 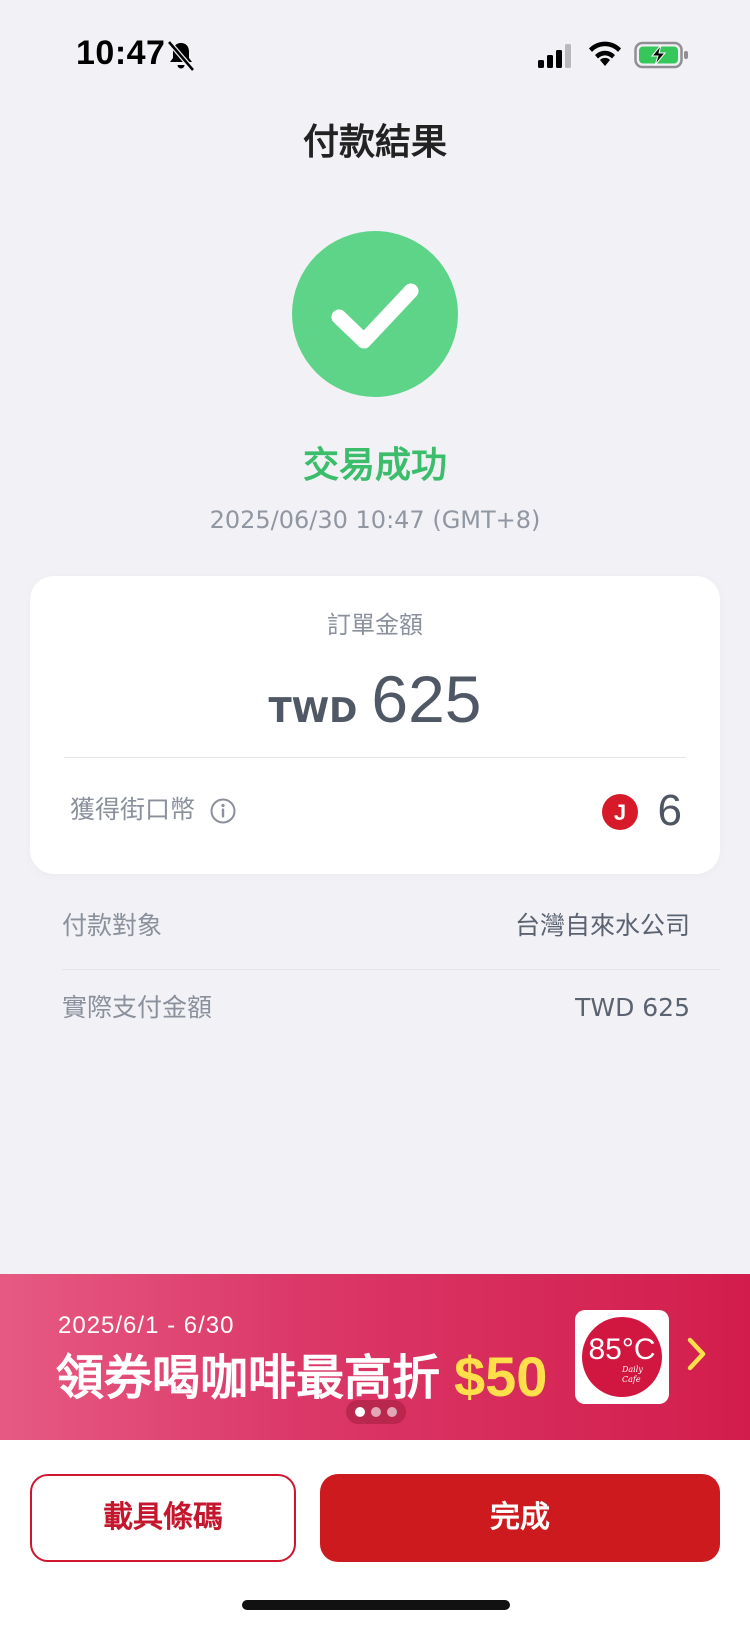 I want to click on banner-pager, so click(x=376, y=1412).